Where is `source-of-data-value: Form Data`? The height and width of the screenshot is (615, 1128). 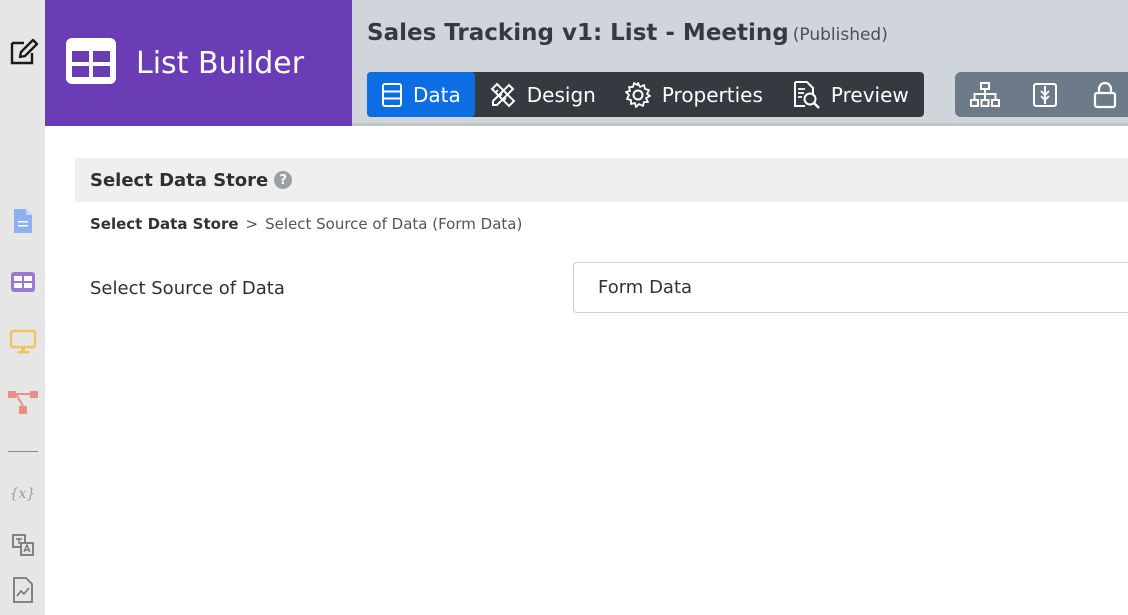
source-of-data-value: Form Data is located at coordinates (645, 287).